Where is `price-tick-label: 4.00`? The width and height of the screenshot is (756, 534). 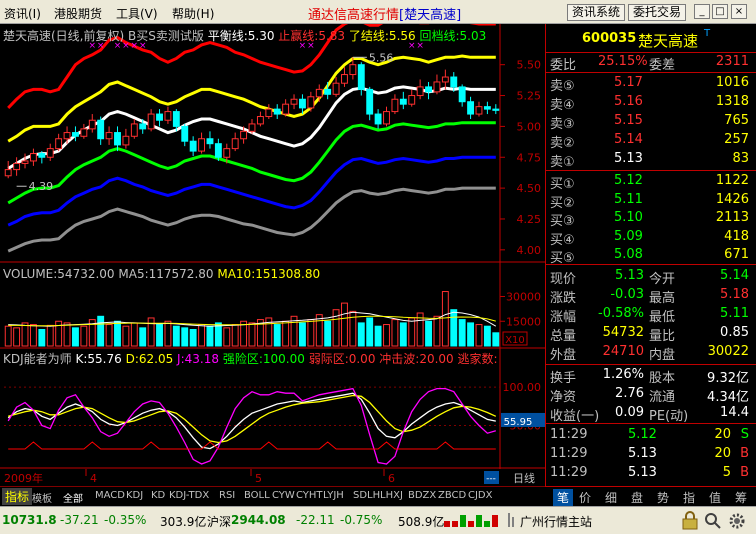
price-tick-label: 4.00 is located at coordinates (529, 250).